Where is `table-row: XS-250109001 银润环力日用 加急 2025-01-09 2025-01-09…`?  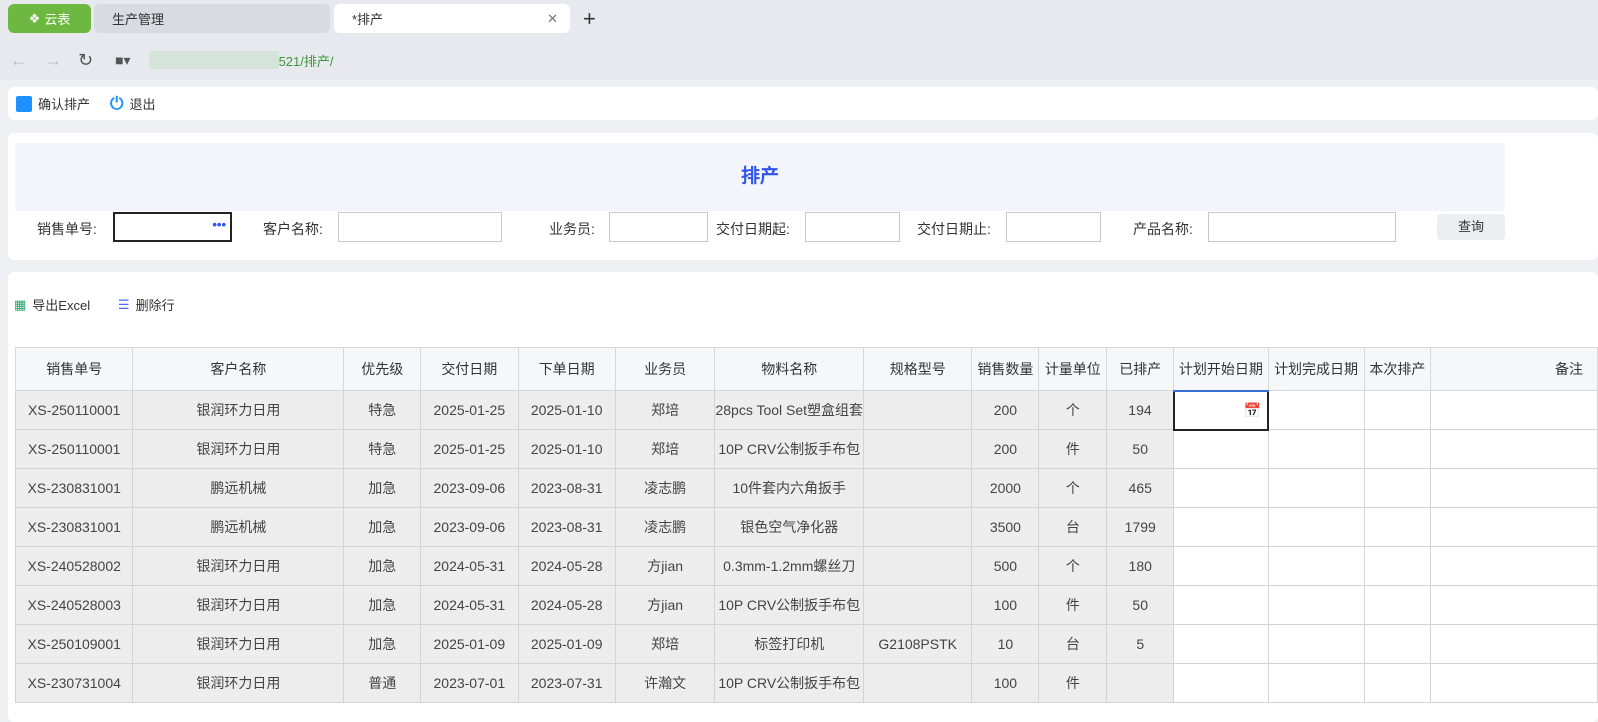
table-row: XS-250109001 银润环力日用 加急 2025-01-09 2025-01-09… is located at coordinates (806, 644).